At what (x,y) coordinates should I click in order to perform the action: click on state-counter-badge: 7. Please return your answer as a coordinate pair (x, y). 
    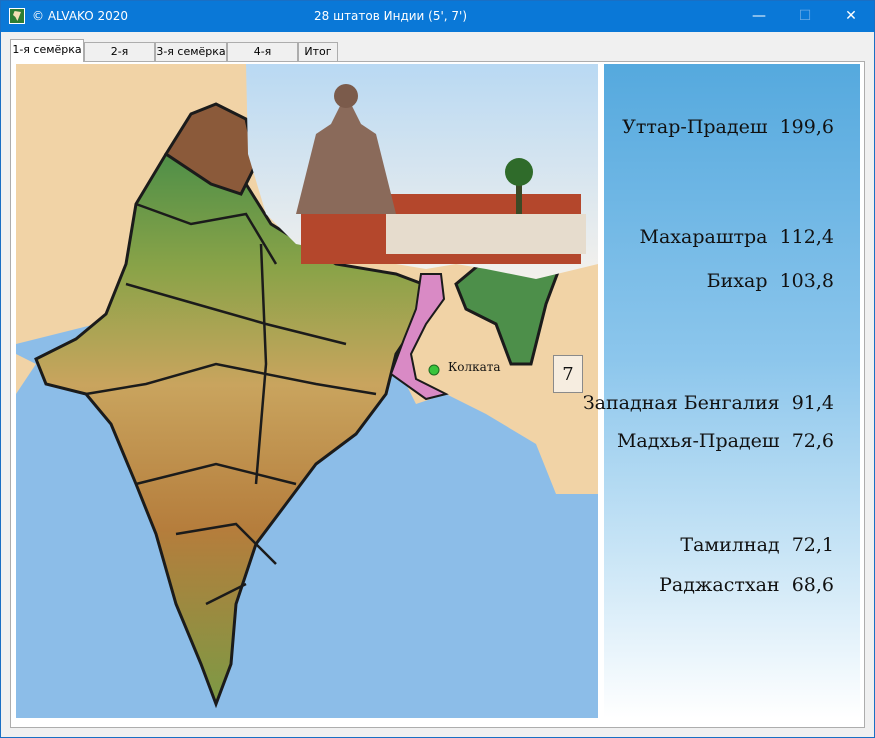
    Looking at the image, I should click on (568, 374).